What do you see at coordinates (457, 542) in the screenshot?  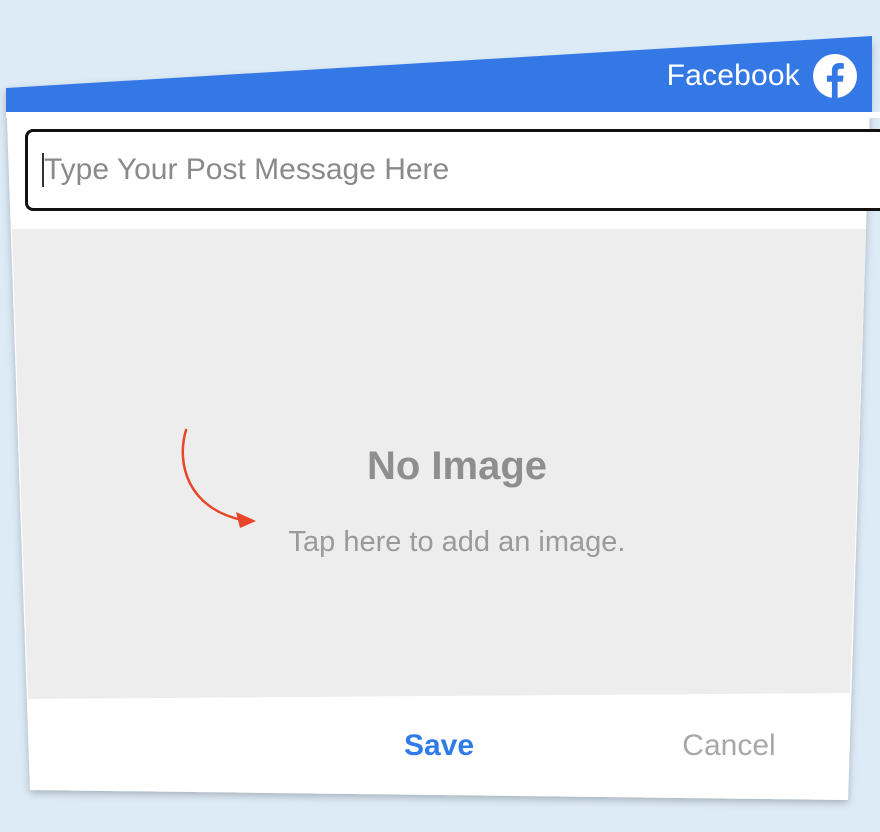 I see `add-image-hint: Tap here to add an image.` at bounding box center [457, 542].